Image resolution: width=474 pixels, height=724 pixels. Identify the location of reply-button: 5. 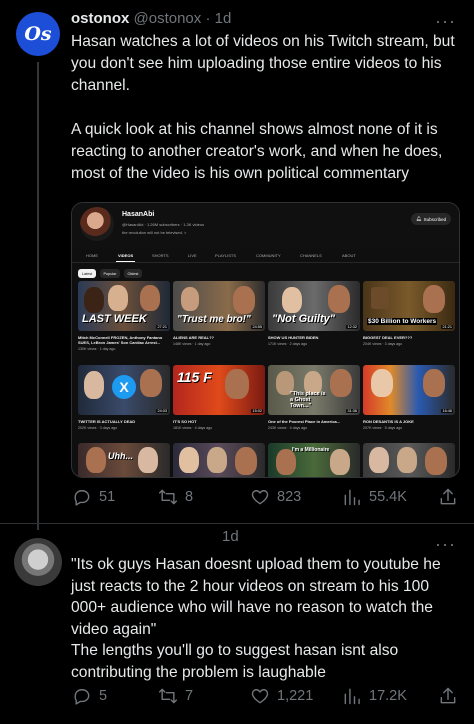
(89, 696).